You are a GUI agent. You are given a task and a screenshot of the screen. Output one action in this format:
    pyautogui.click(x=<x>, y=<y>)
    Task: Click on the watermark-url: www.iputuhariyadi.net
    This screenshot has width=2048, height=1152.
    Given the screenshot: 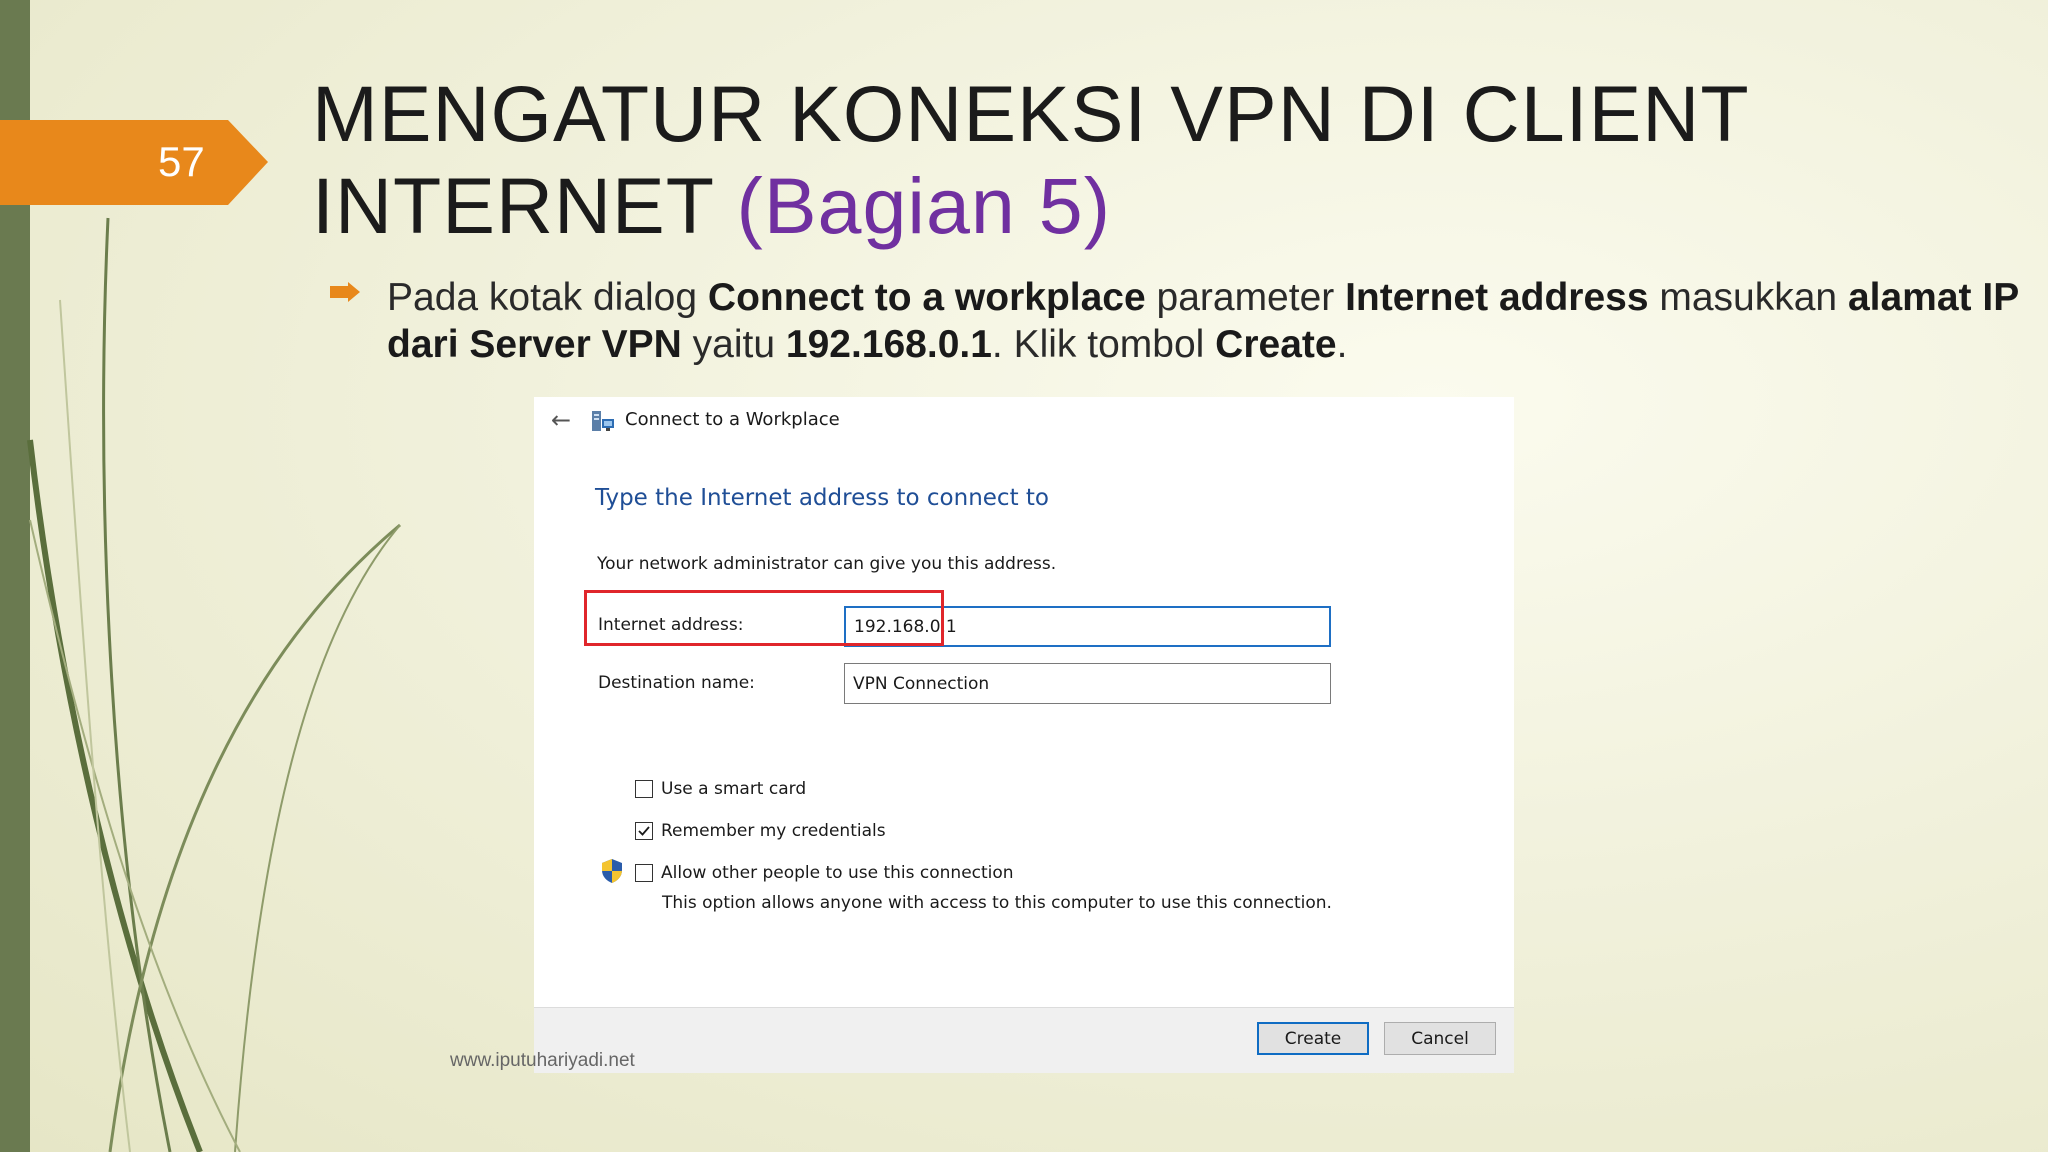 What is the action you would take?
    pyautogui.click(x=542, y=1060)
    